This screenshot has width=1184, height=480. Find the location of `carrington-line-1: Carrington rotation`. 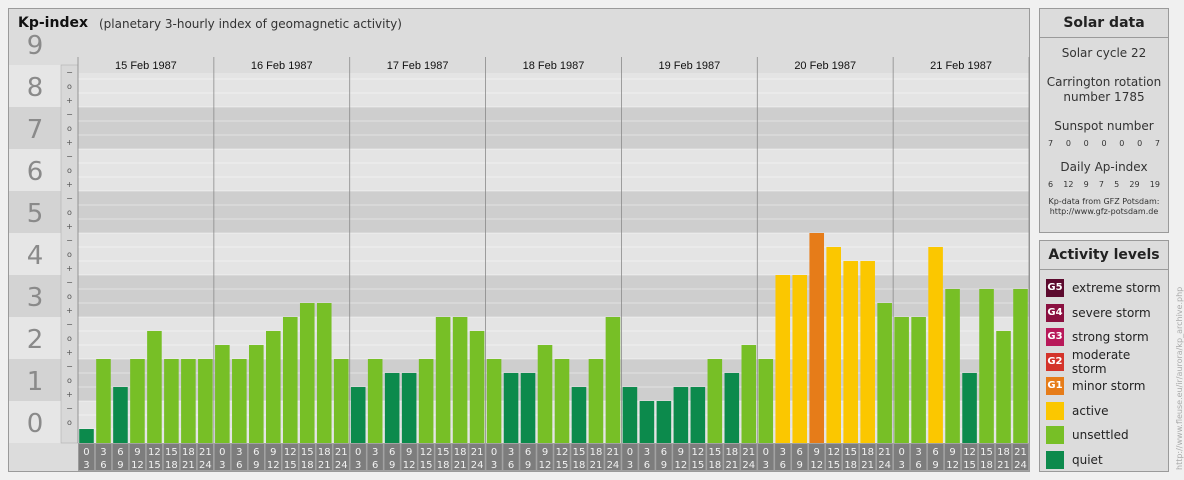

carrington-line-1: Carrington rotation is located at coordinates (1104, 82).